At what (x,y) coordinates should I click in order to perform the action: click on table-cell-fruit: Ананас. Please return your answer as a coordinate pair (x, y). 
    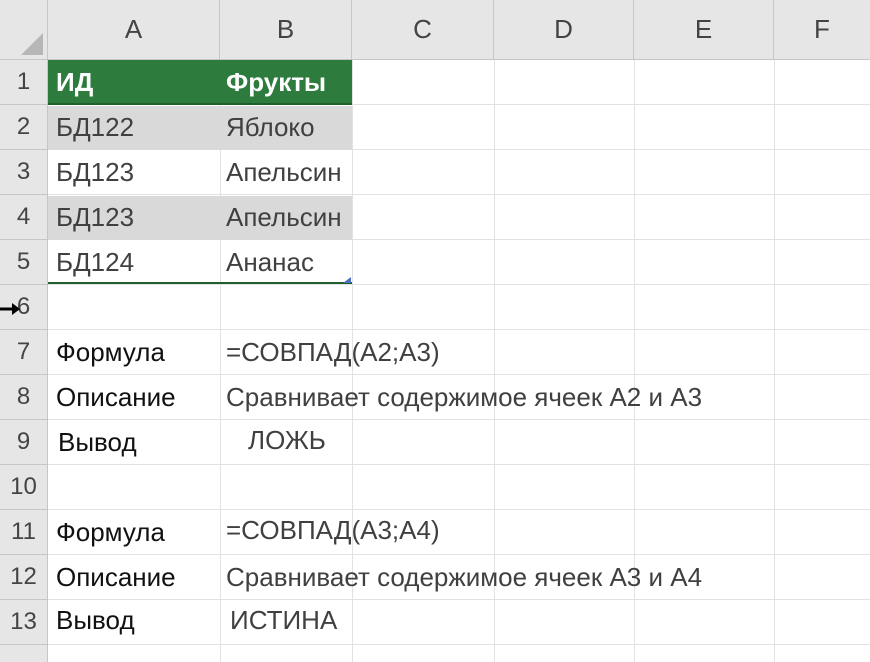
    Looking at the image, I should click on (270, 262).